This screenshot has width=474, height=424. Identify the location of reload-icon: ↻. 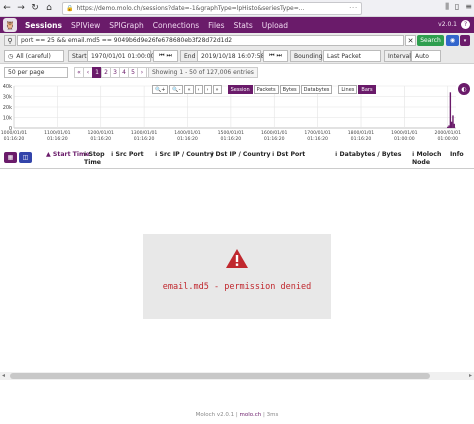
(35, 8).